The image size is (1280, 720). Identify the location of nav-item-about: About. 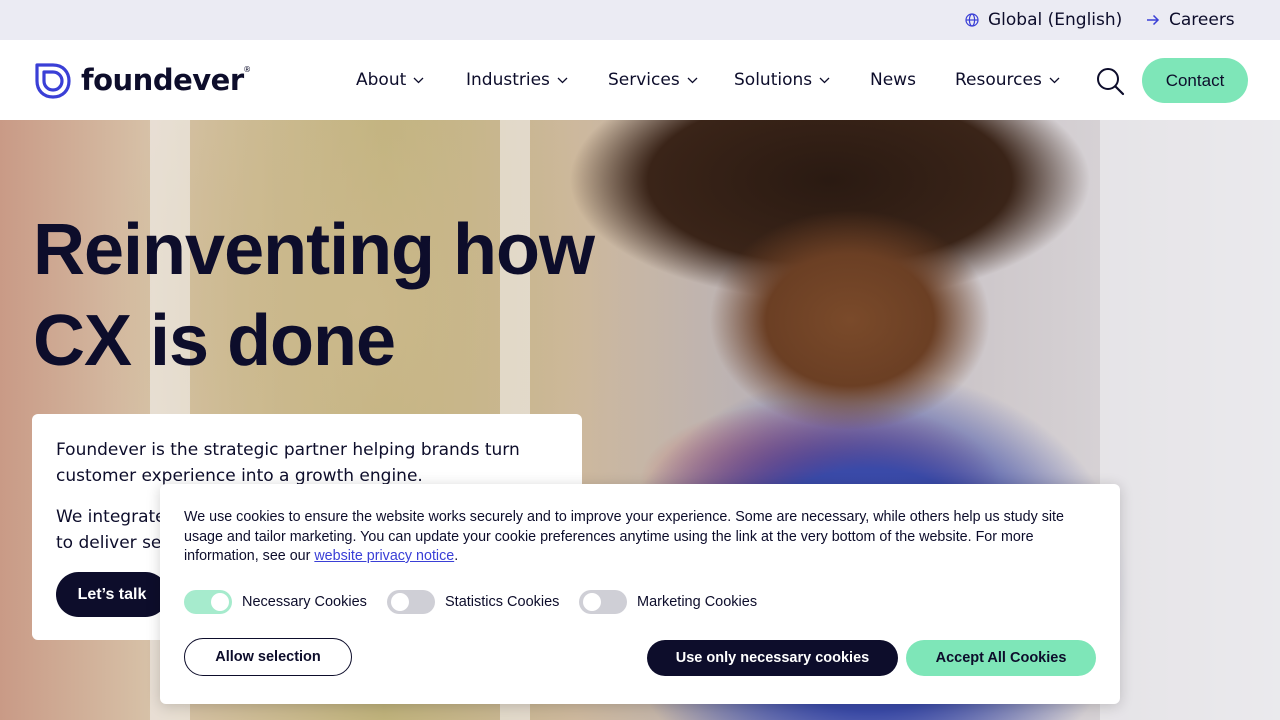
(390, 80).